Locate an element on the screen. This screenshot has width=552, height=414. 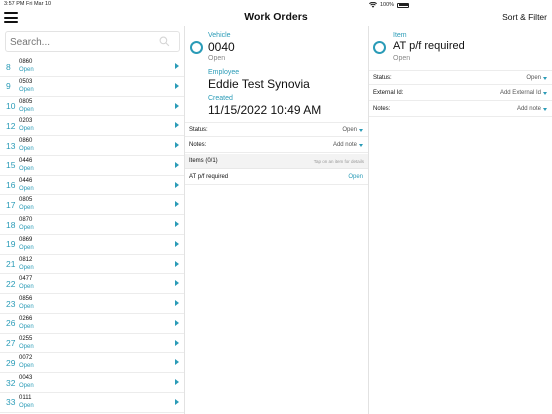
list-item: 16 0446 Open is located at coordinates (92, 186).